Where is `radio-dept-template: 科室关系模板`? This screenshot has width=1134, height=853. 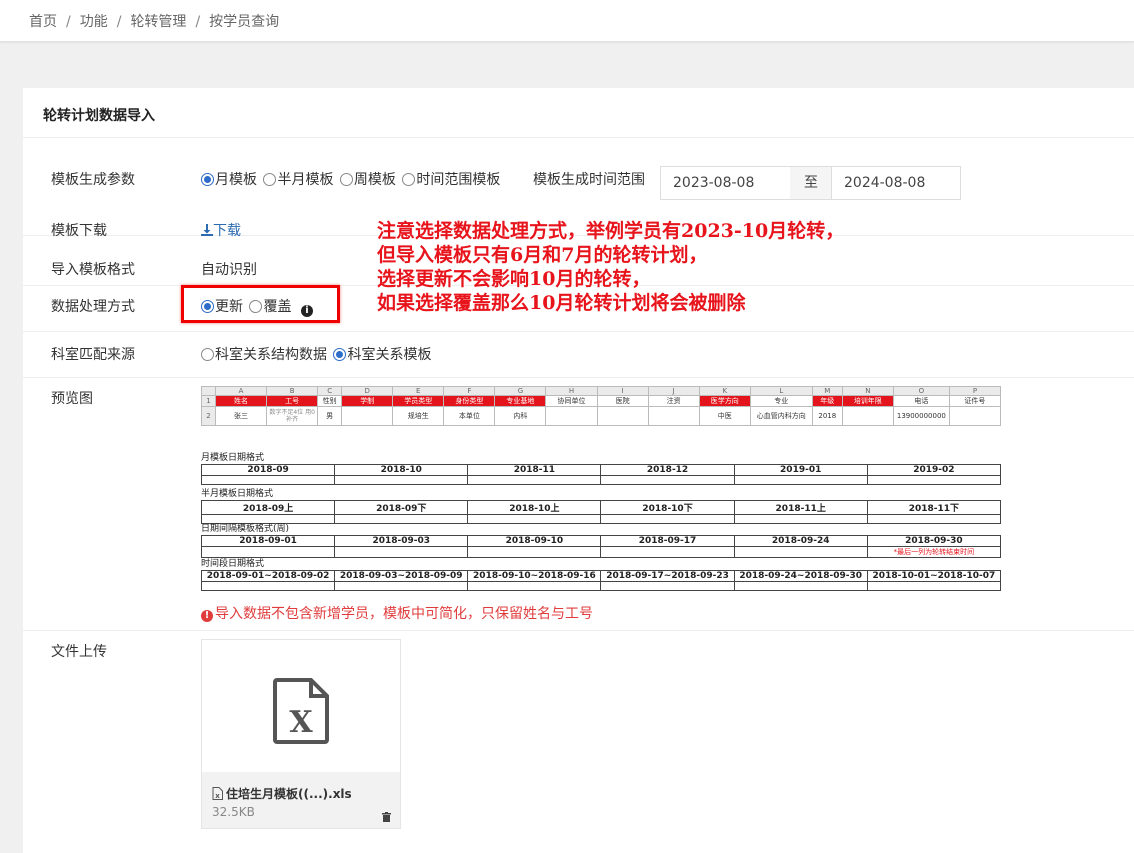 radio-dept-template: 科室关系模板 is located at coordinates (382, 354).